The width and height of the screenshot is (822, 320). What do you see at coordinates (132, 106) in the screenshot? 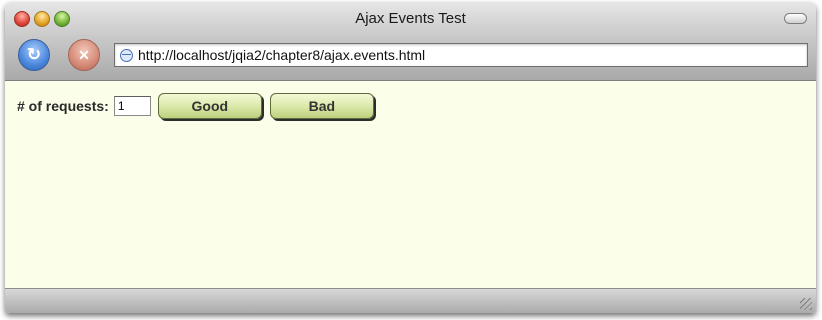
I see `requests-input` at bounding box center [132, 106].